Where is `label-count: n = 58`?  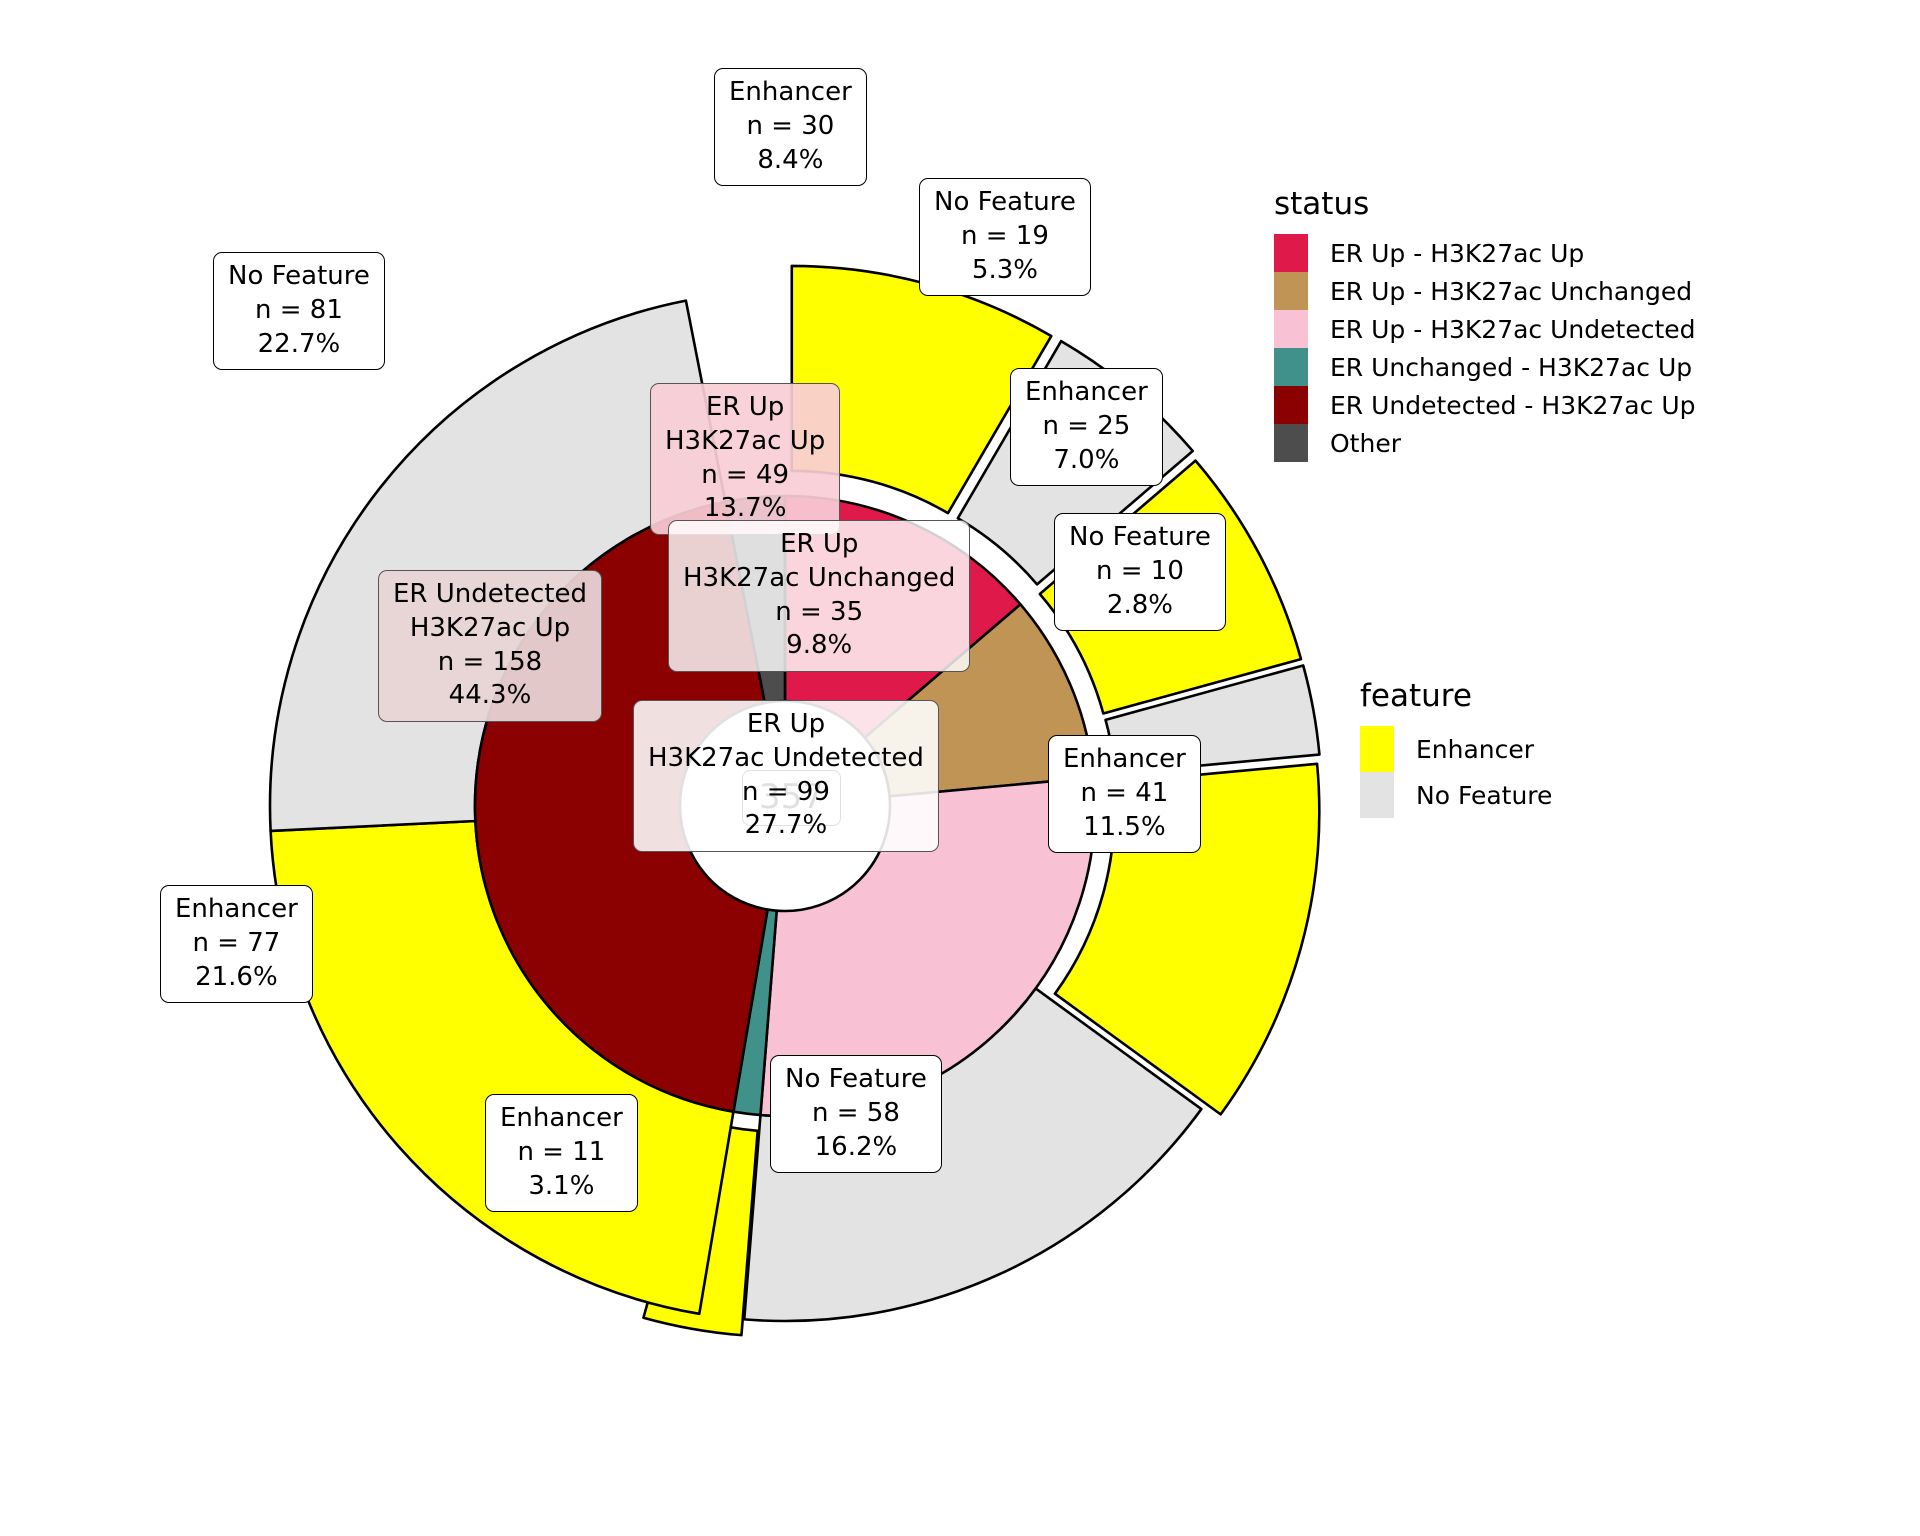 label-count: n = 58 is located at coordinates (855, 1112).